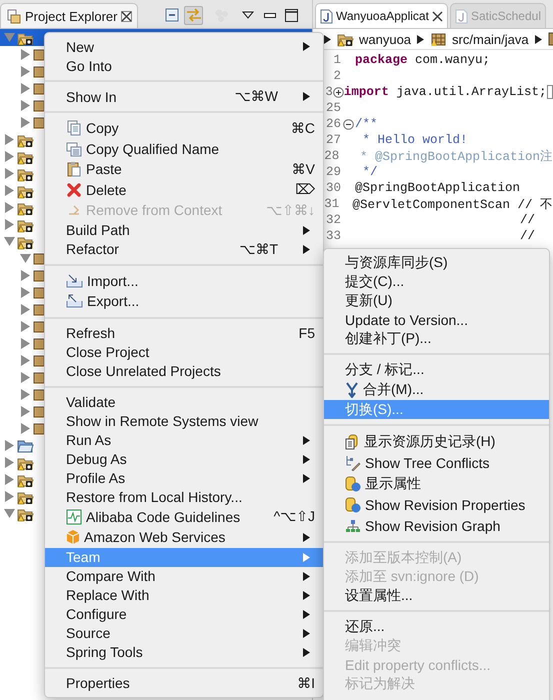 The image size is (553, 700). I want to click on code-line: * Hello world!, so click(415, 140).